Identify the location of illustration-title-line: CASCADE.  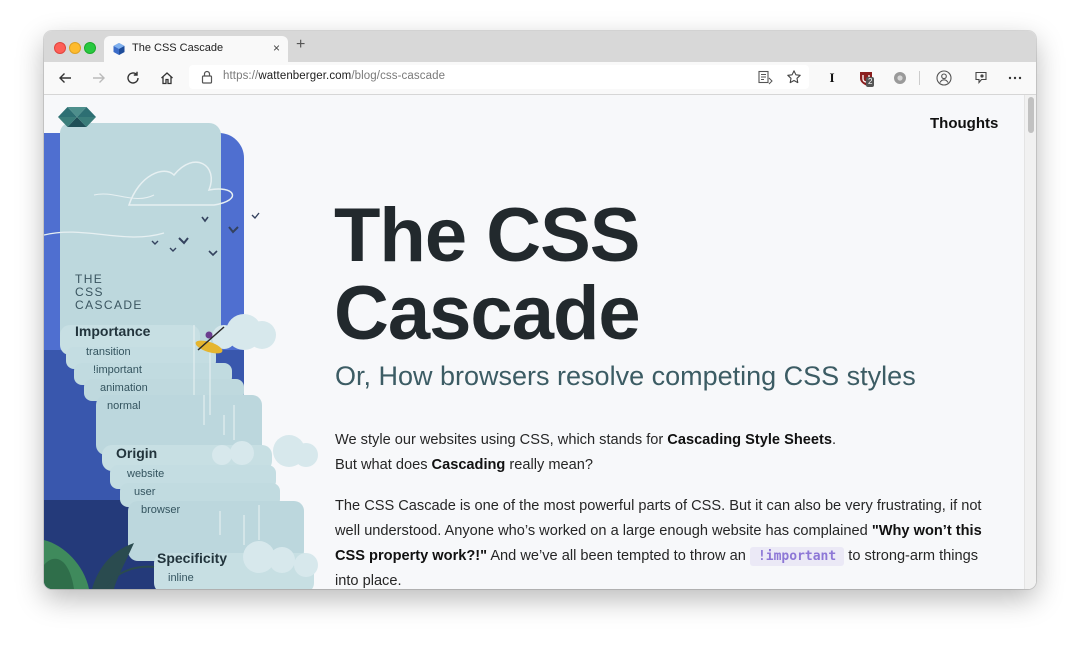
(109, 305).